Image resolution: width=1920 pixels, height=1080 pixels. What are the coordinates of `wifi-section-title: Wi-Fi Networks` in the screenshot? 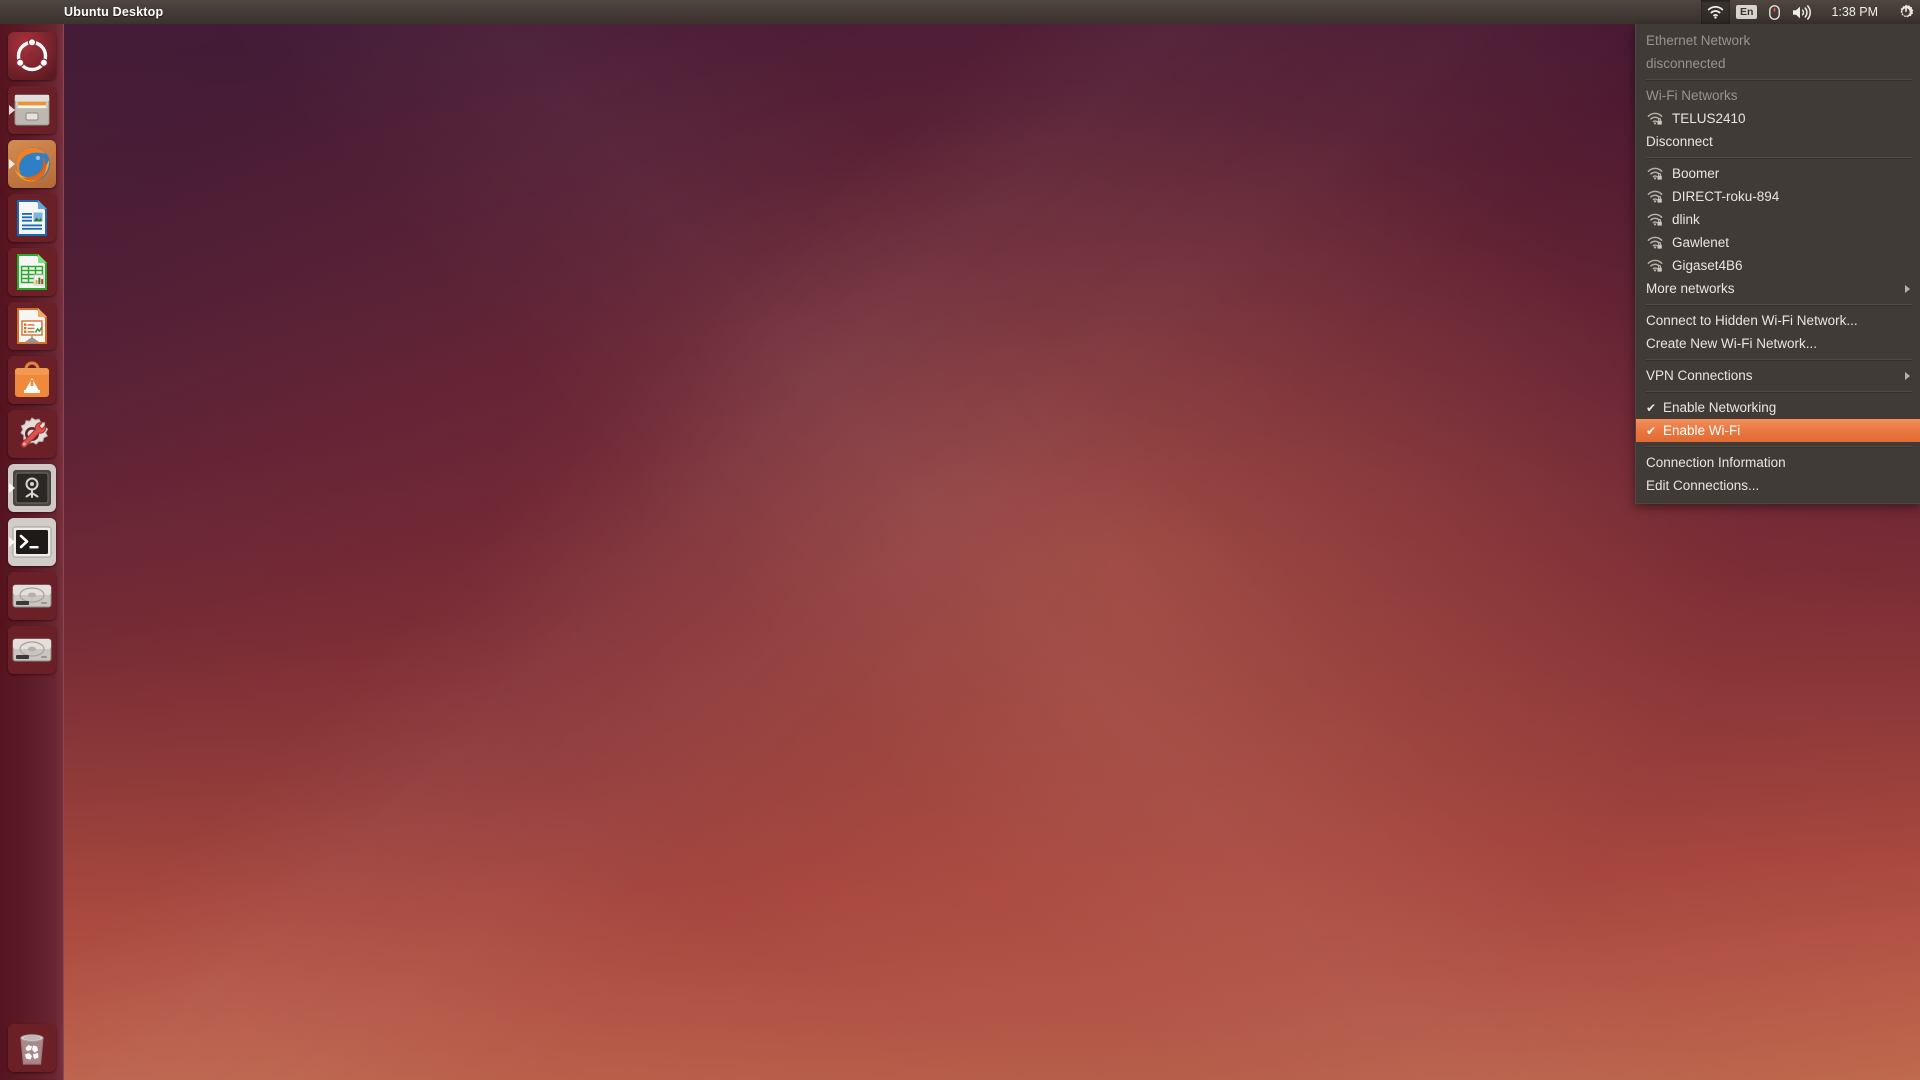 It's located at (1778, 95).